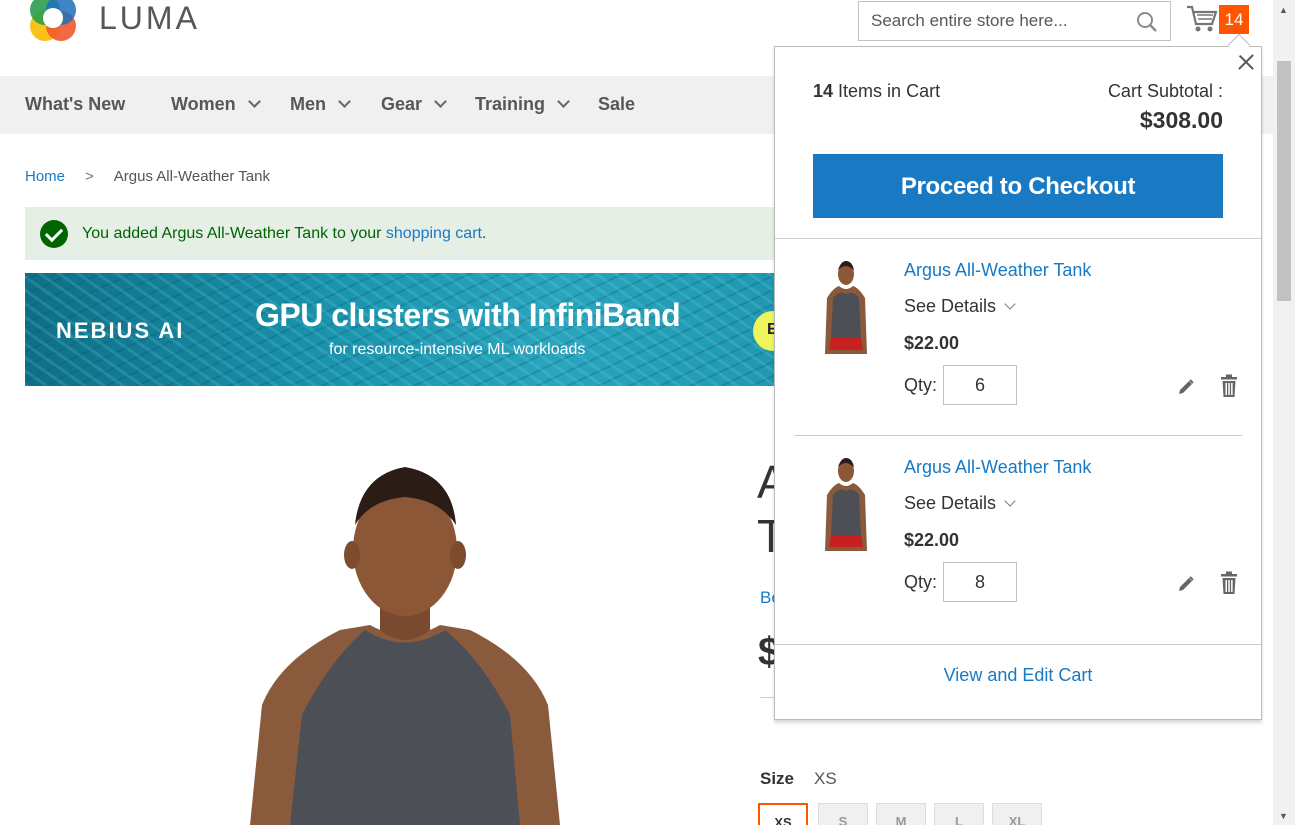 This screenshot has height=825, width=1295. Describe the element at coordinates (1181, 120) in the screenshot. I see `subtotal-value: $308.00` at that location.